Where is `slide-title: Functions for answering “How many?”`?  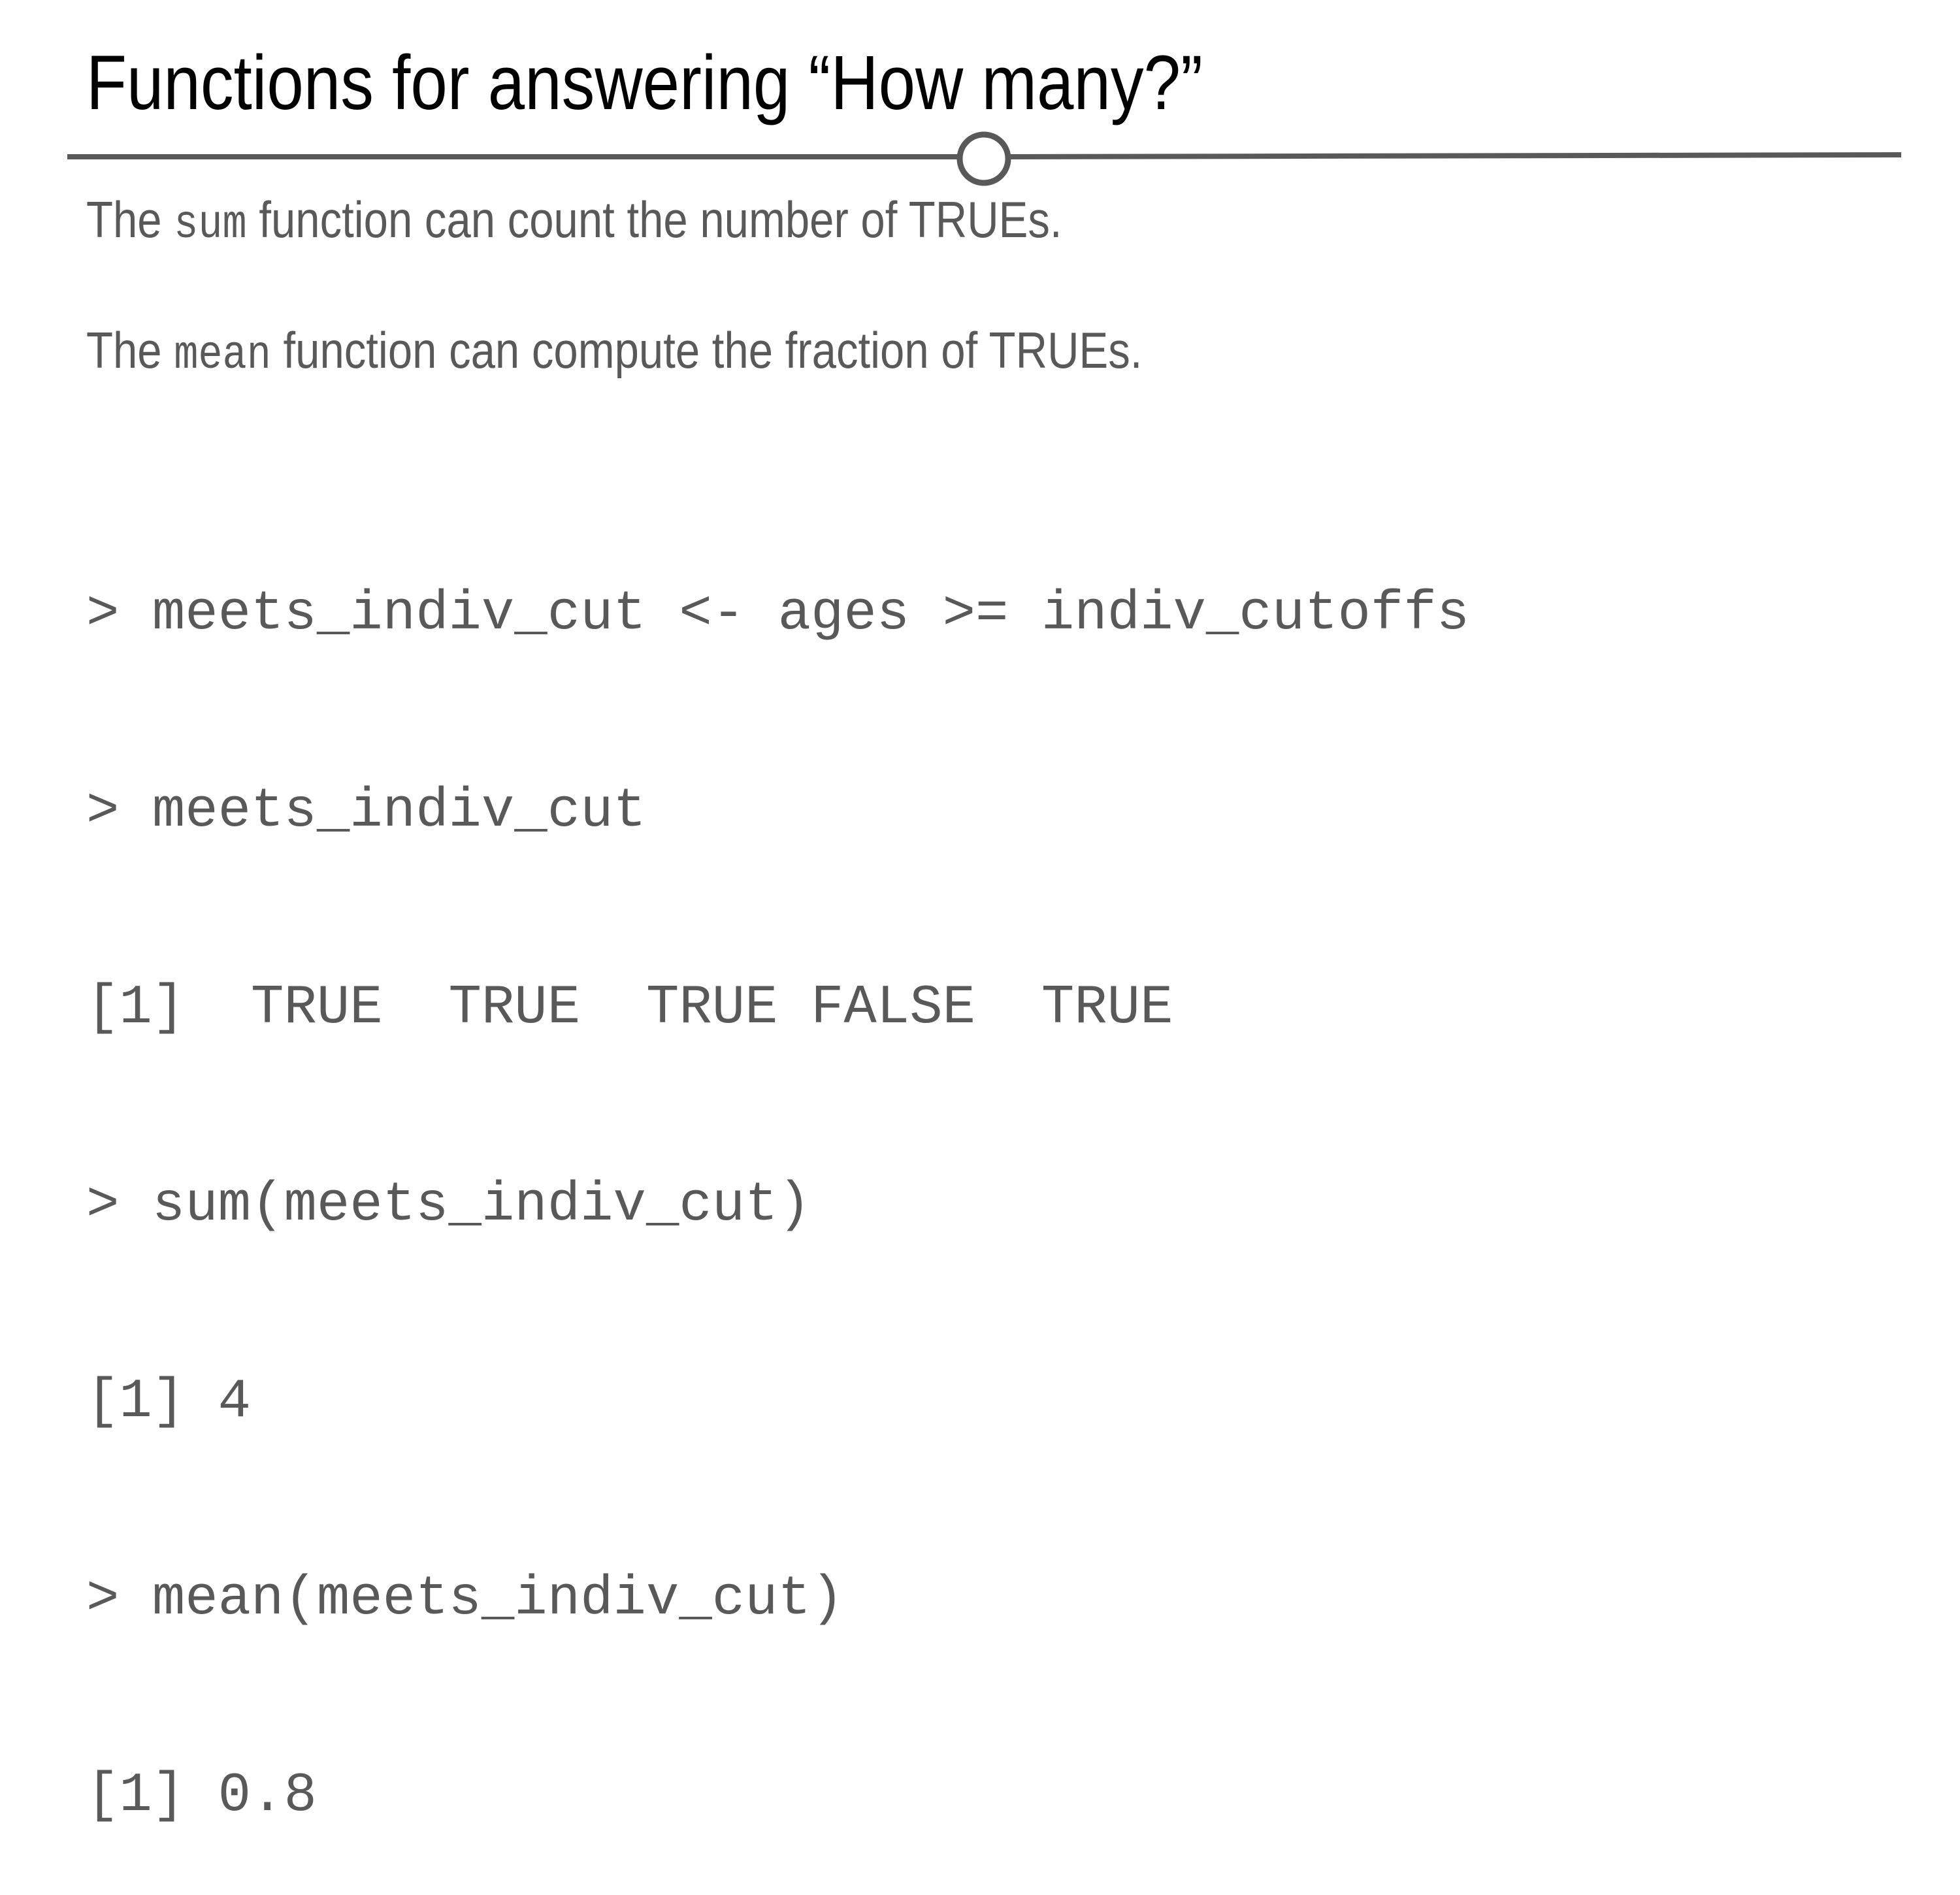 slide-title: Functions for answering “How many?” is located at coordinates (644, 83).